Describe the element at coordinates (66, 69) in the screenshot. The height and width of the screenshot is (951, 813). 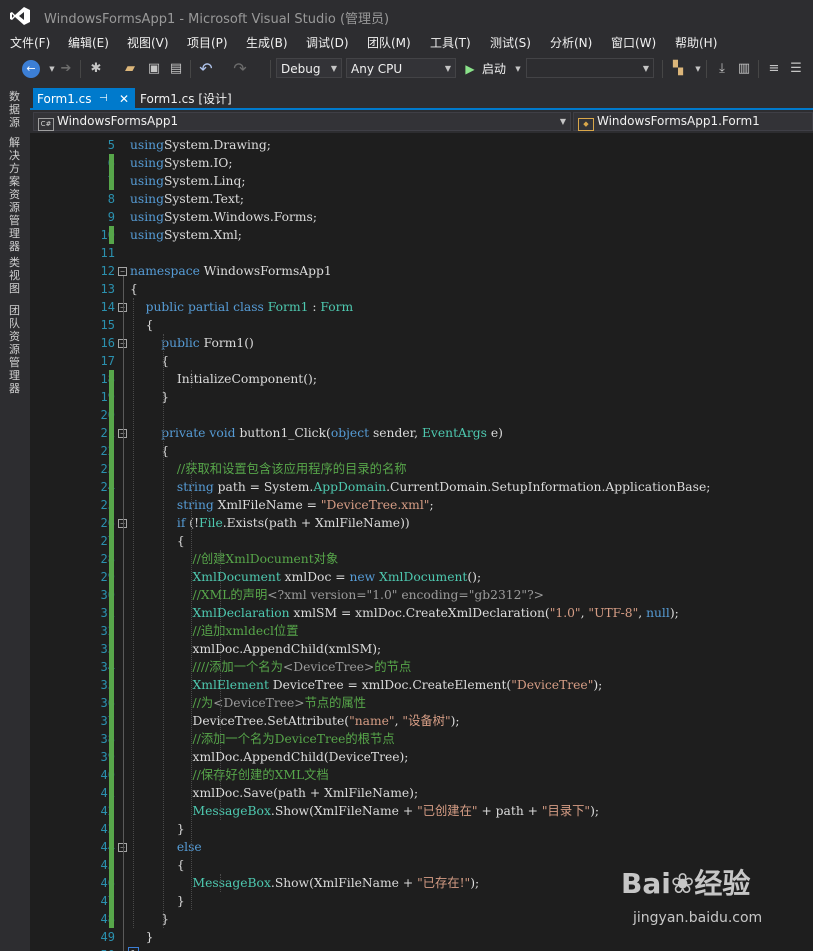
I see `navigate-forward-icon: ➔` at that location.